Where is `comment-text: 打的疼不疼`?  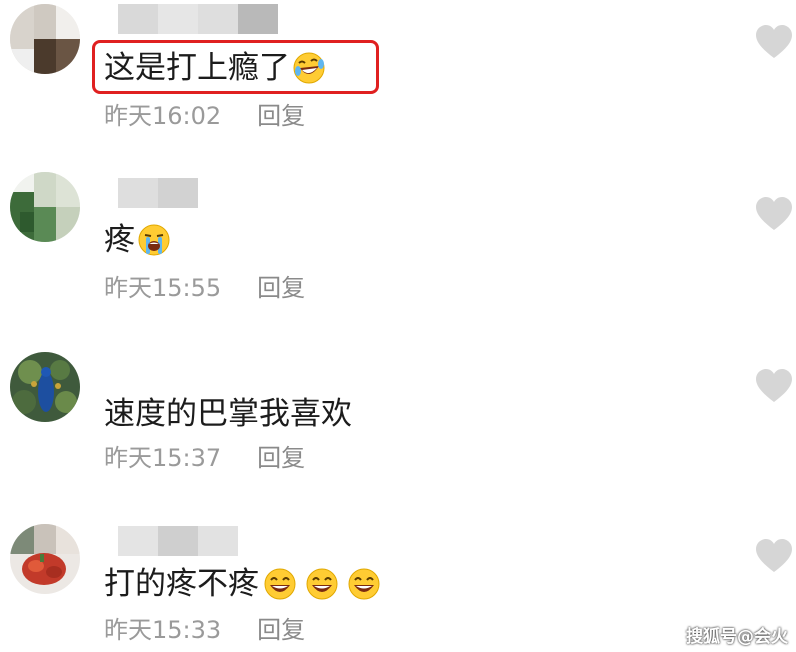
comment-text: 打的疼不疼 is located at coordinates (181, 584).